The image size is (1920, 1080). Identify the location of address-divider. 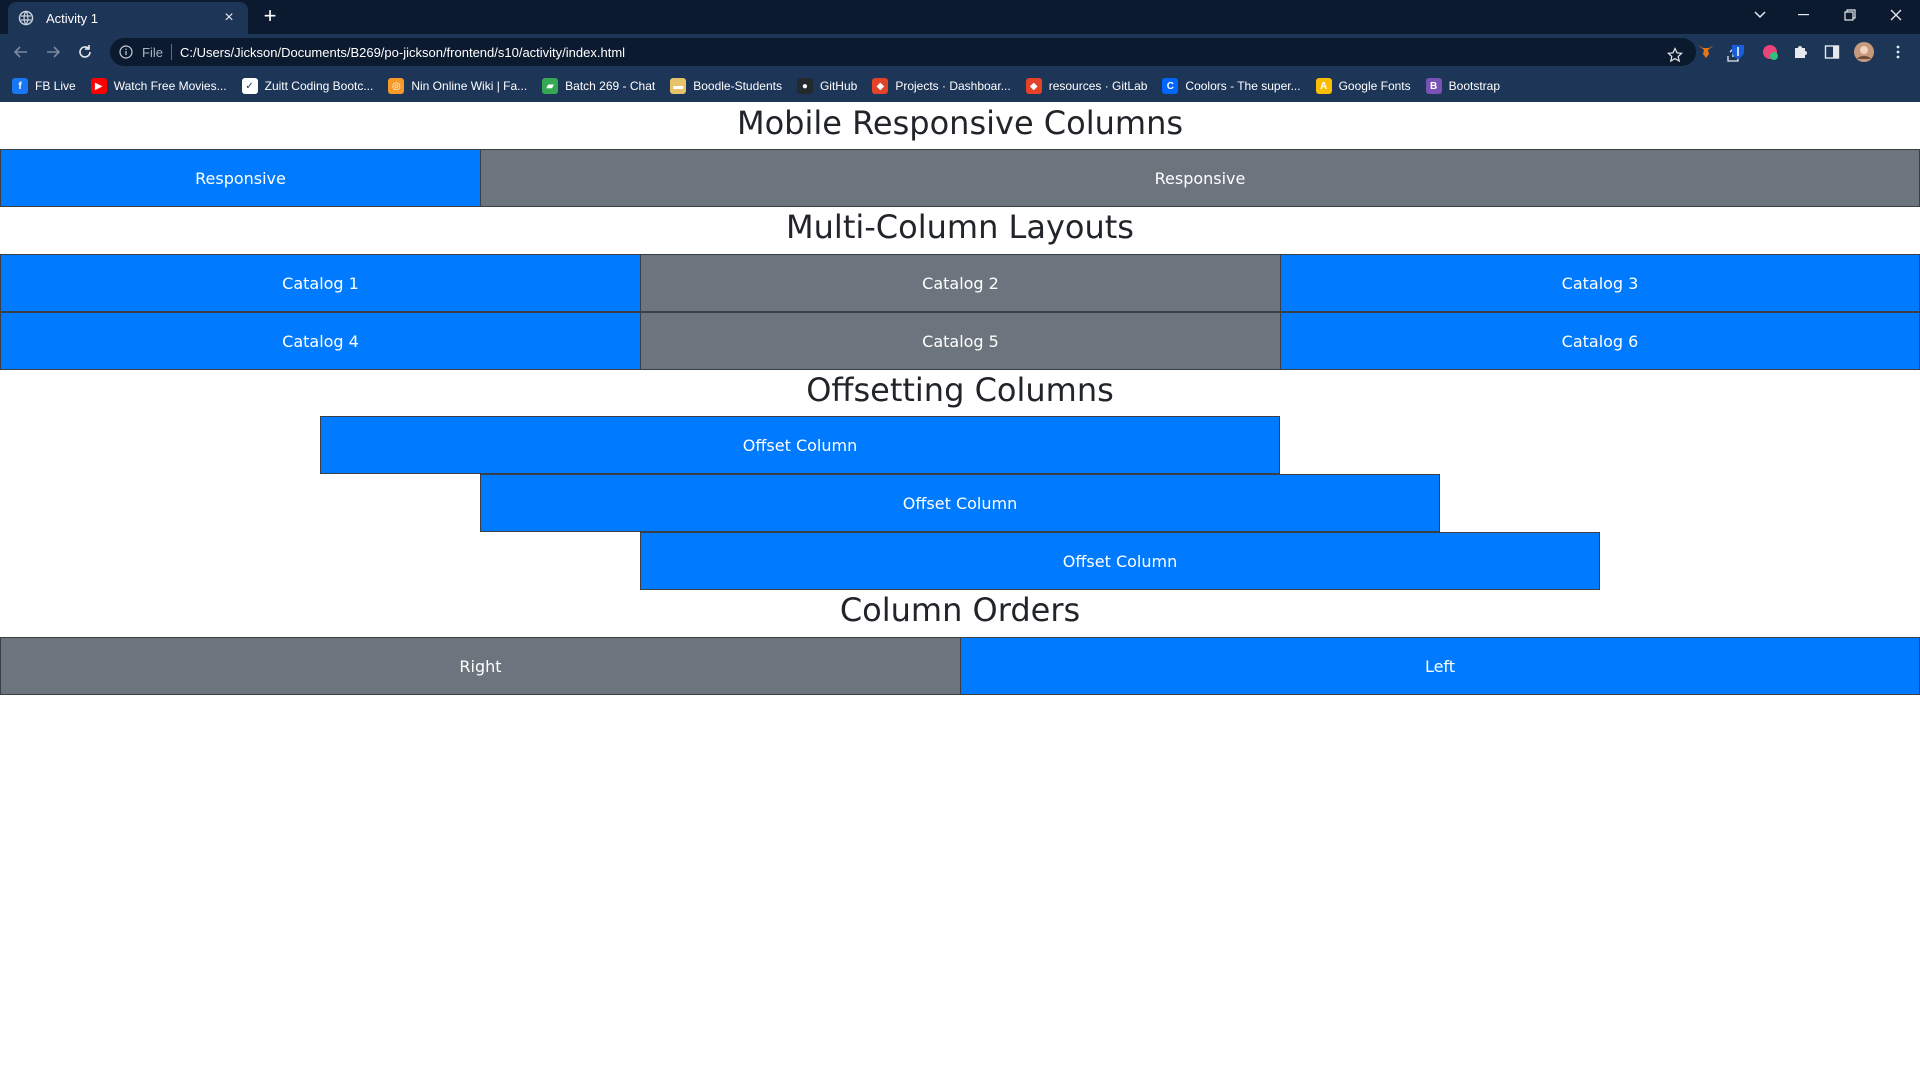
(171, 52).